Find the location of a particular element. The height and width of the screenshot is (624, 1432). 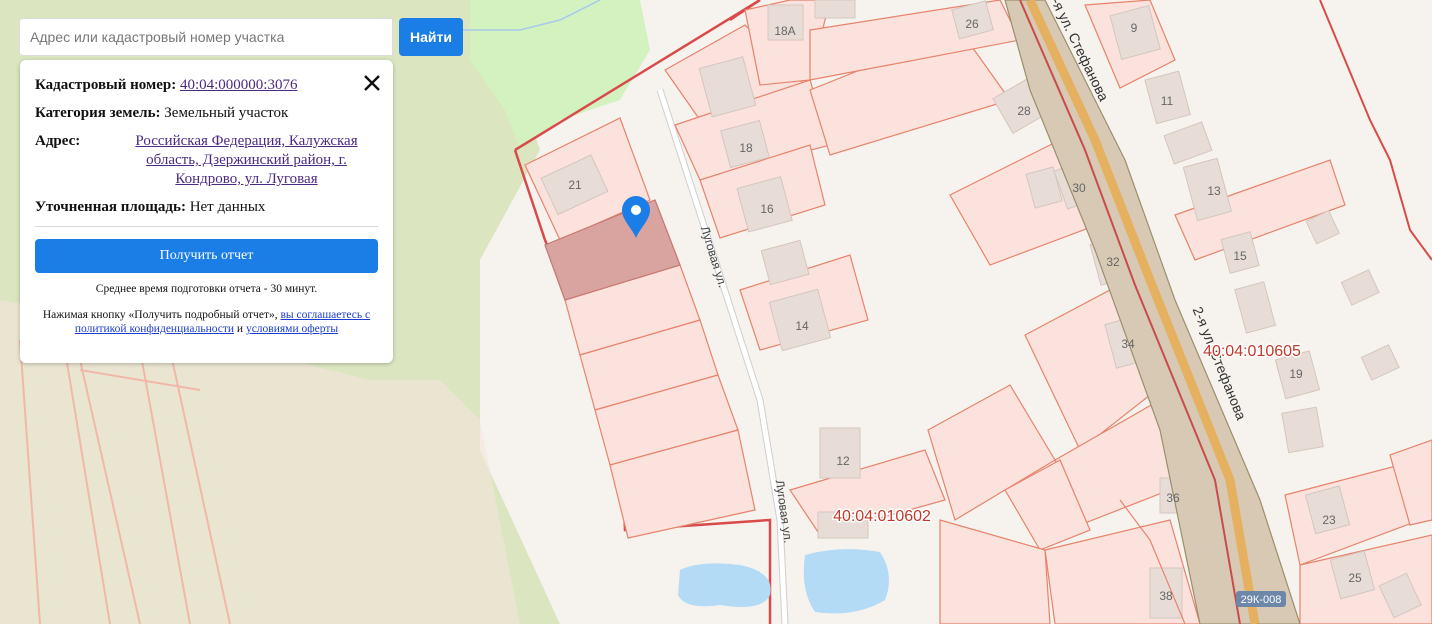

category-label: Категория земель: is located at coordinates (98, 113).